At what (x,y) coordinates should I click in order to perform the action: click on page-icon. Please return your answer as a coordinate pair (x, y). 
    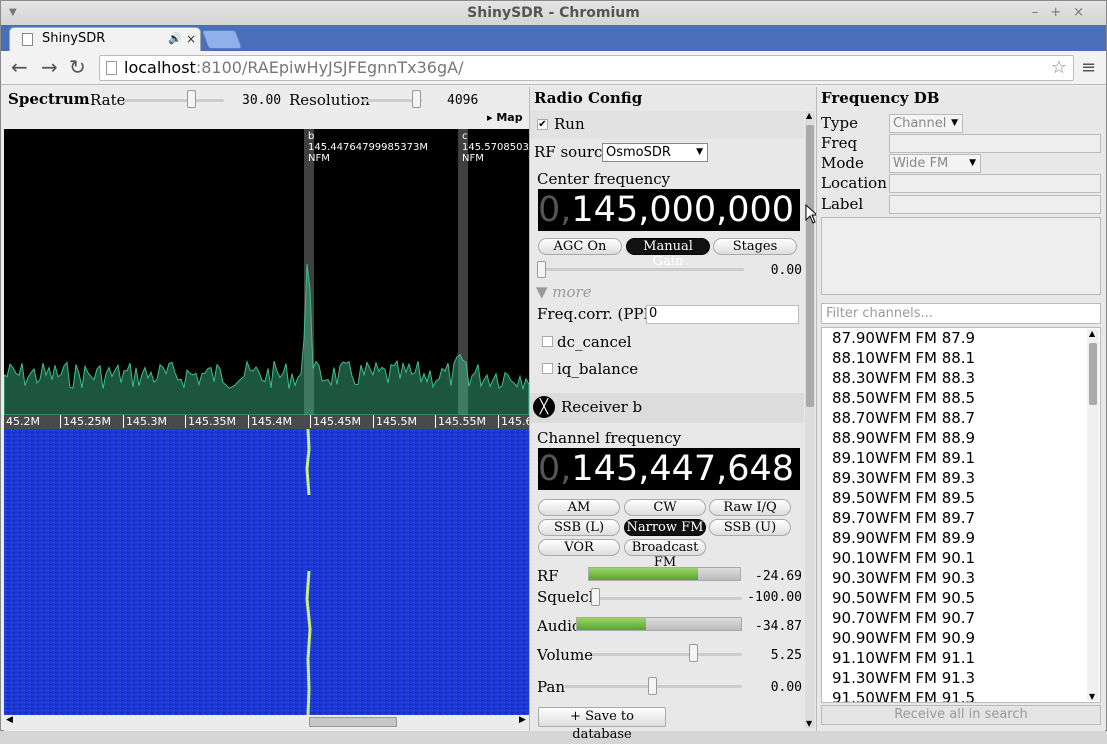
    Looking at the image, I should click on (27, 39).